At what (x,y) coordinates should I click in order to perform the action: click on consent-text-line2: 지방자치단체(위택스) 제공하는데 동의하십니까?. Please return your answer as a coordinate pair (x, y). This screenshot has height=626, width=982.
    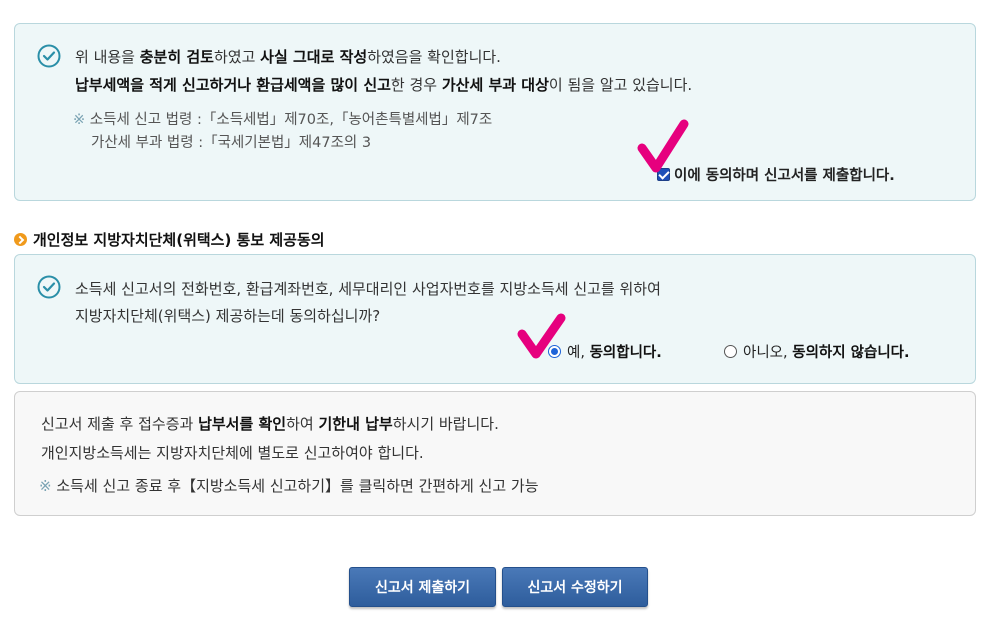
    Looking at the image, I should click on (228, 316).